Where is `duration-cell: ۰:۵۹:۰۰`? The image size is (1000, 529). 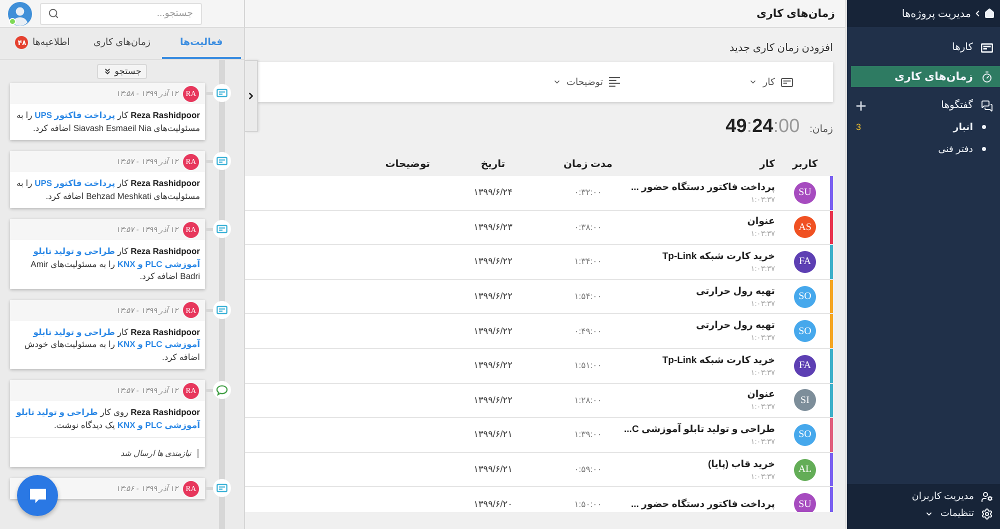 duration-cell: ۰:۵۹:۰۰ is located at coordinates (588, 470).